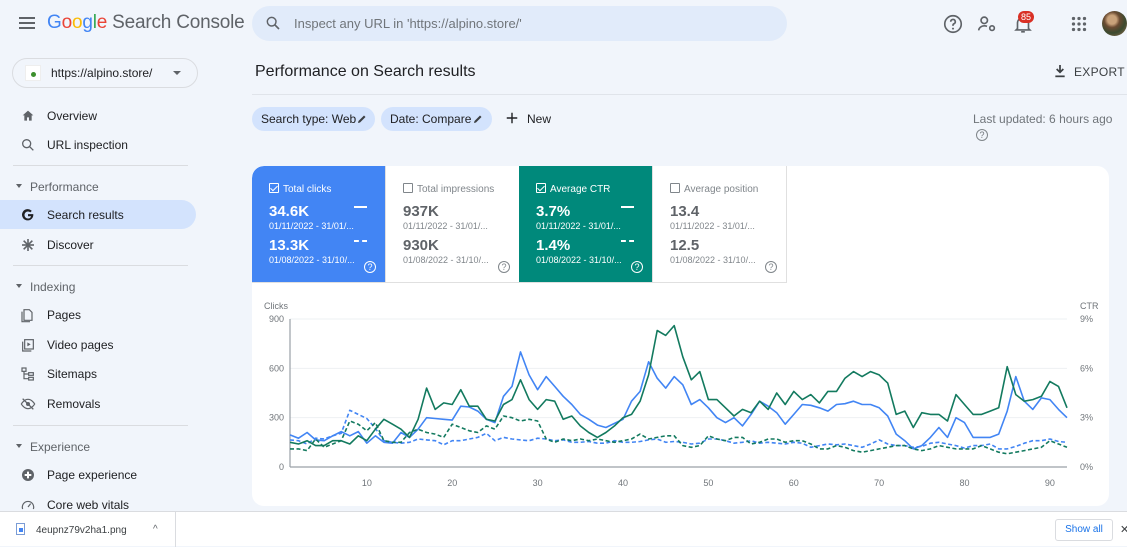 The image size is (1127, 547). What do you see at coordinates (98, 474) in the screenshot?
I see `sidebar-item-page-experience: Page experience` at bounding box center [98, 474].